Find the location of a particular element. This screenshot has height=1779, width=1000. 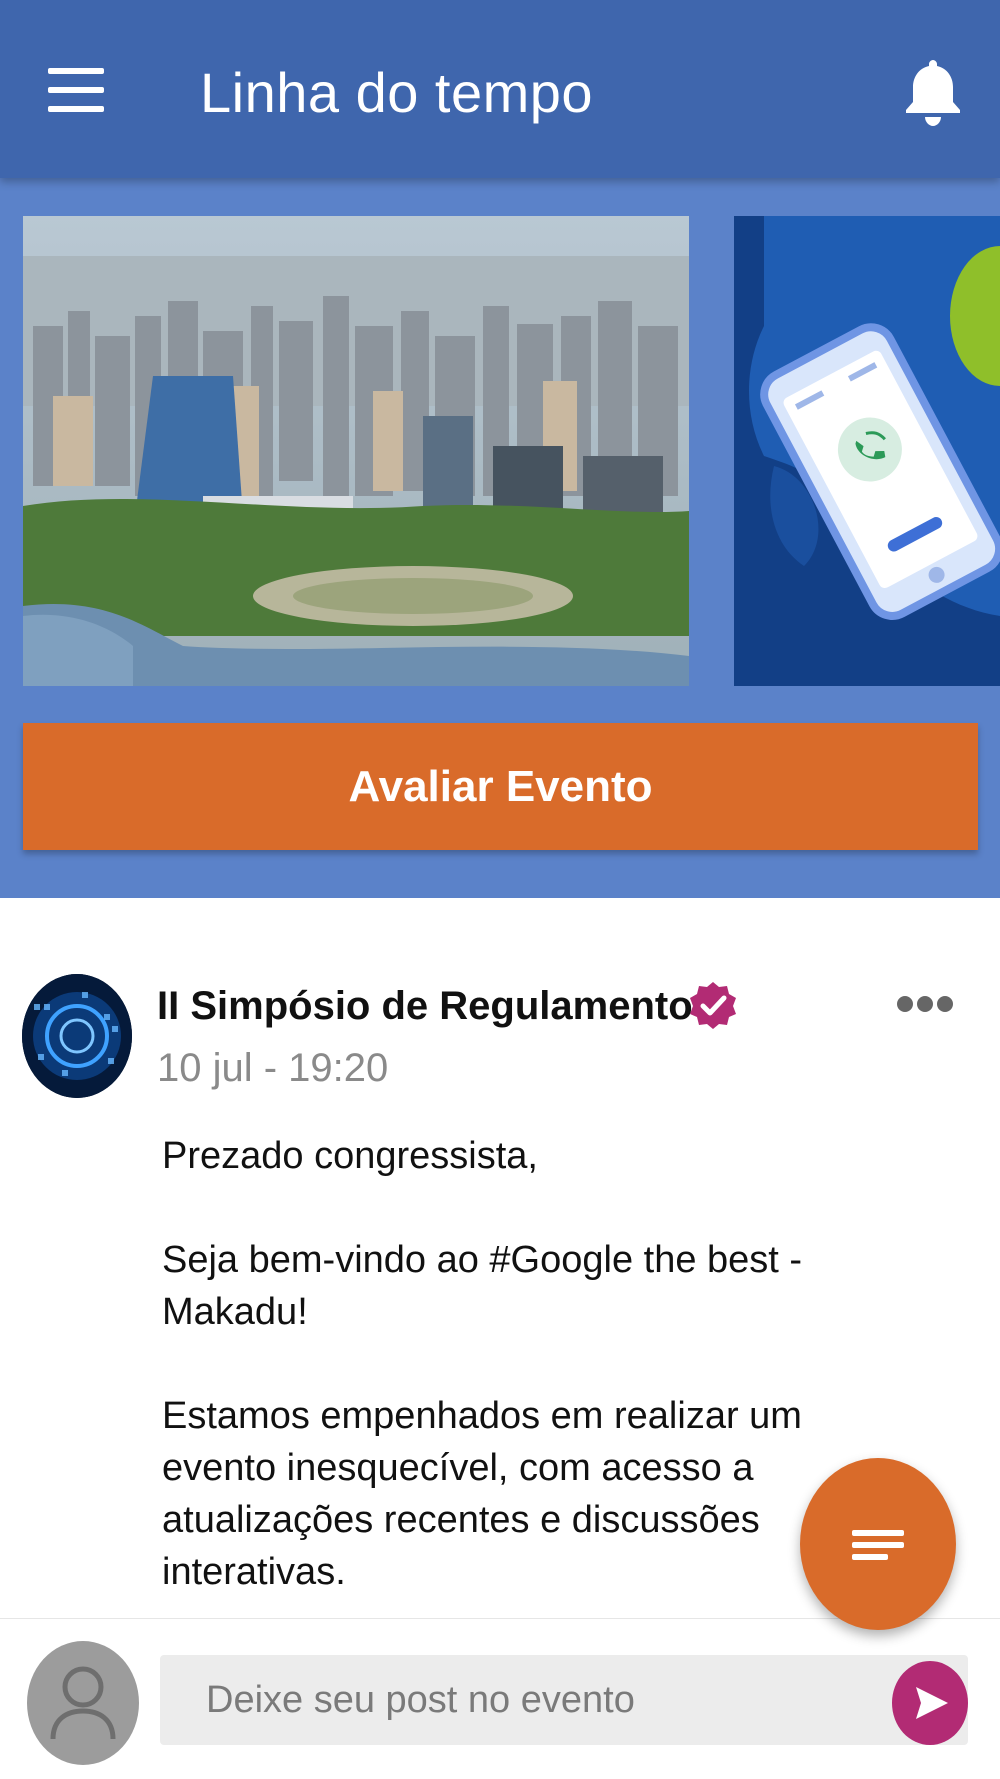

post-paragraph: Prezado congressista, is located at coordinates (350, 1156).